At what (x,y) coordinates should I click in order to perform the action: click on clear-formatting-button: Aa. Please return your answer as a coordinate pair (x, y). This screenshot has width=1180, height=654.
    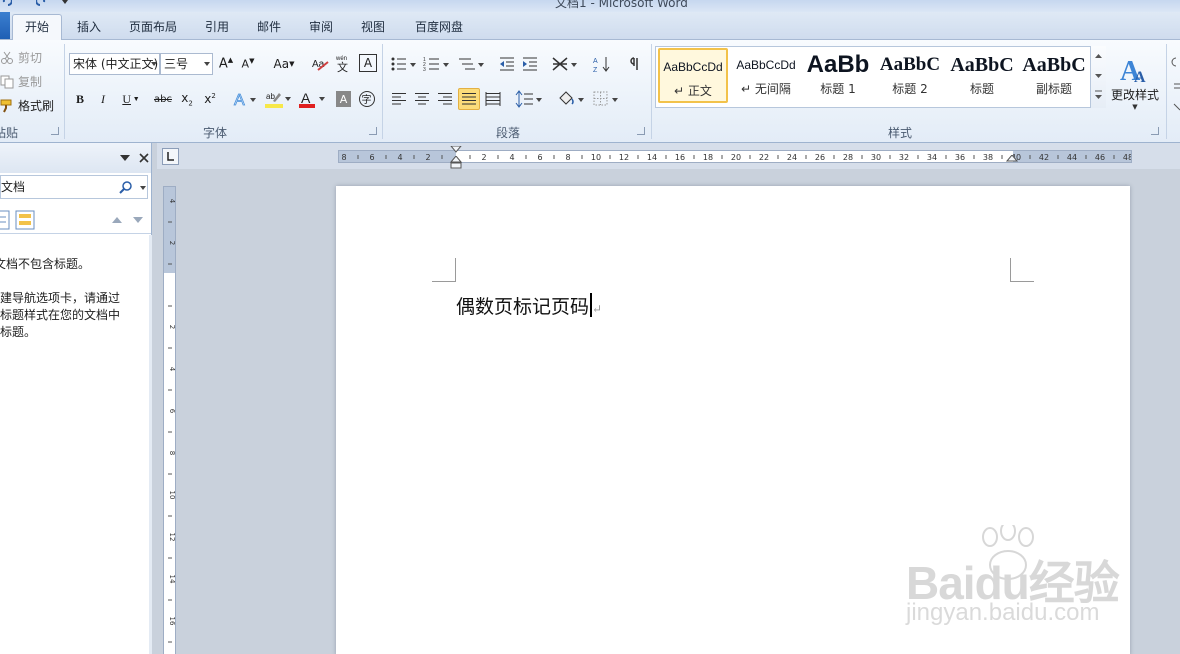
    Looking at the image, I should click on (321, 64).